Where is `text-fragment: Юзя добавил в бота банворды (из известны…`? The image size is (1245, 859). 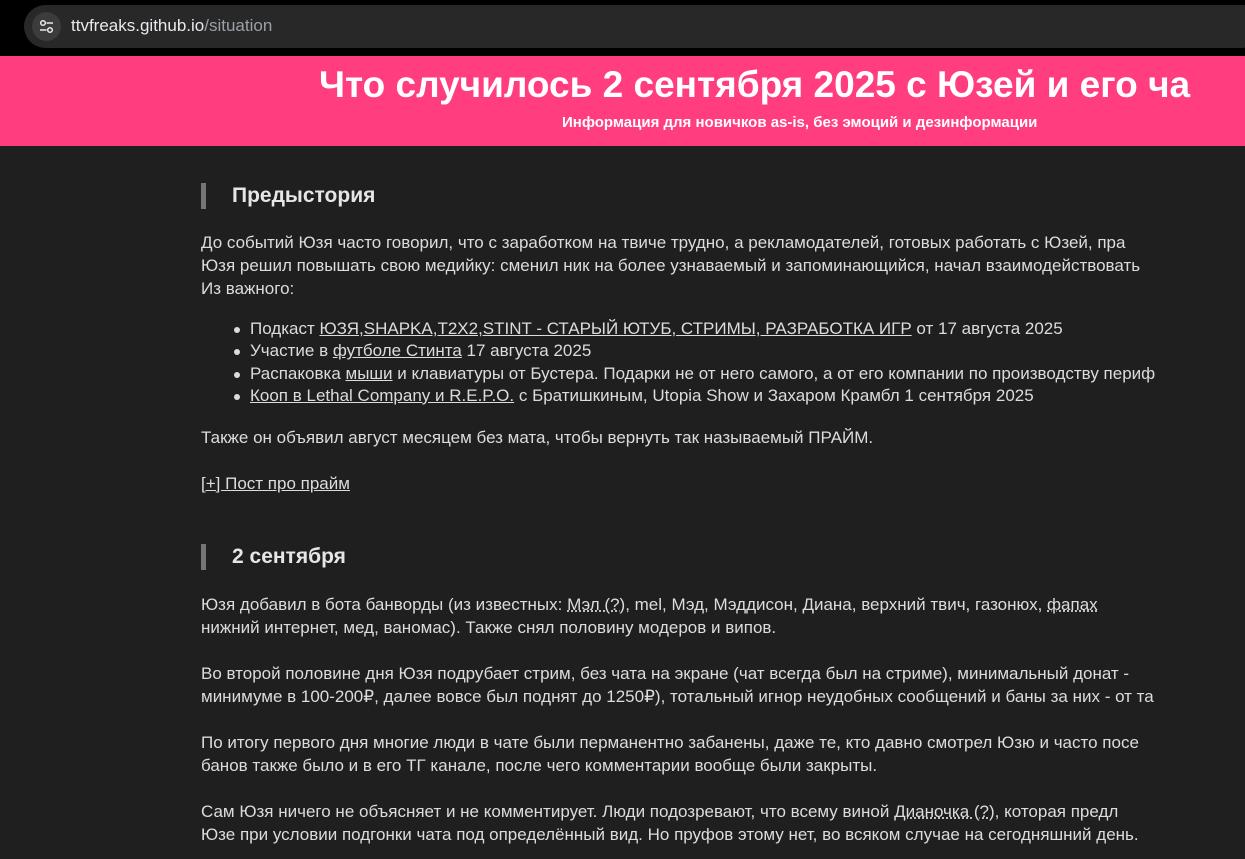
text-fragment: Юзя добавил в бота банворды (из известны… is located at coordinates (384, 604).